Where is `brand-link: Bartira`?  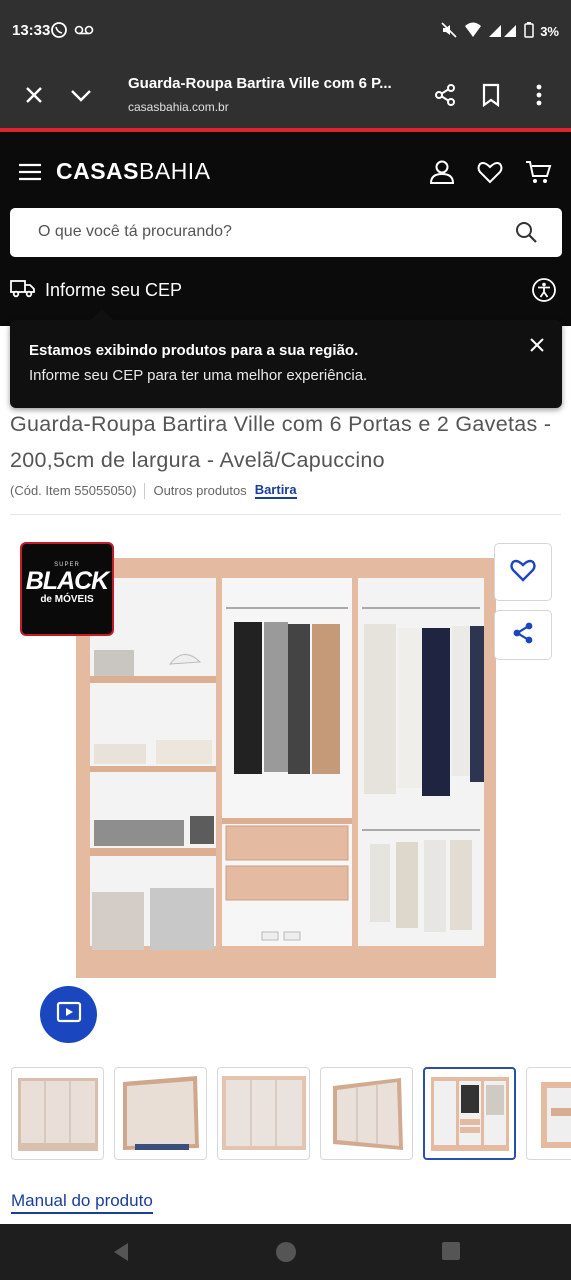
brand-link: Bartira is located at coordinates (275, 490).